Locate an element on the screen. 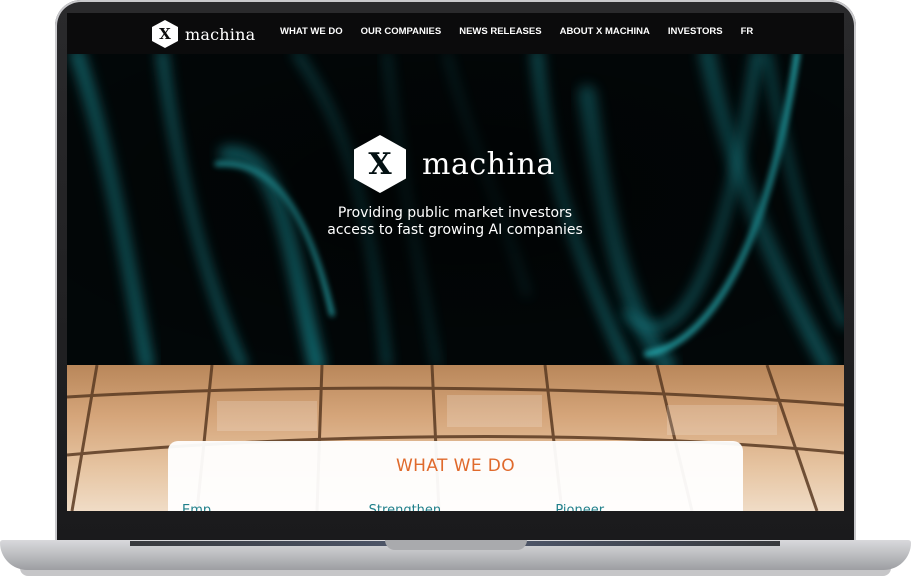 The width and height of the screenshot is (911, 581). hero-logo-mark: X is located at coordinates (380, 164).